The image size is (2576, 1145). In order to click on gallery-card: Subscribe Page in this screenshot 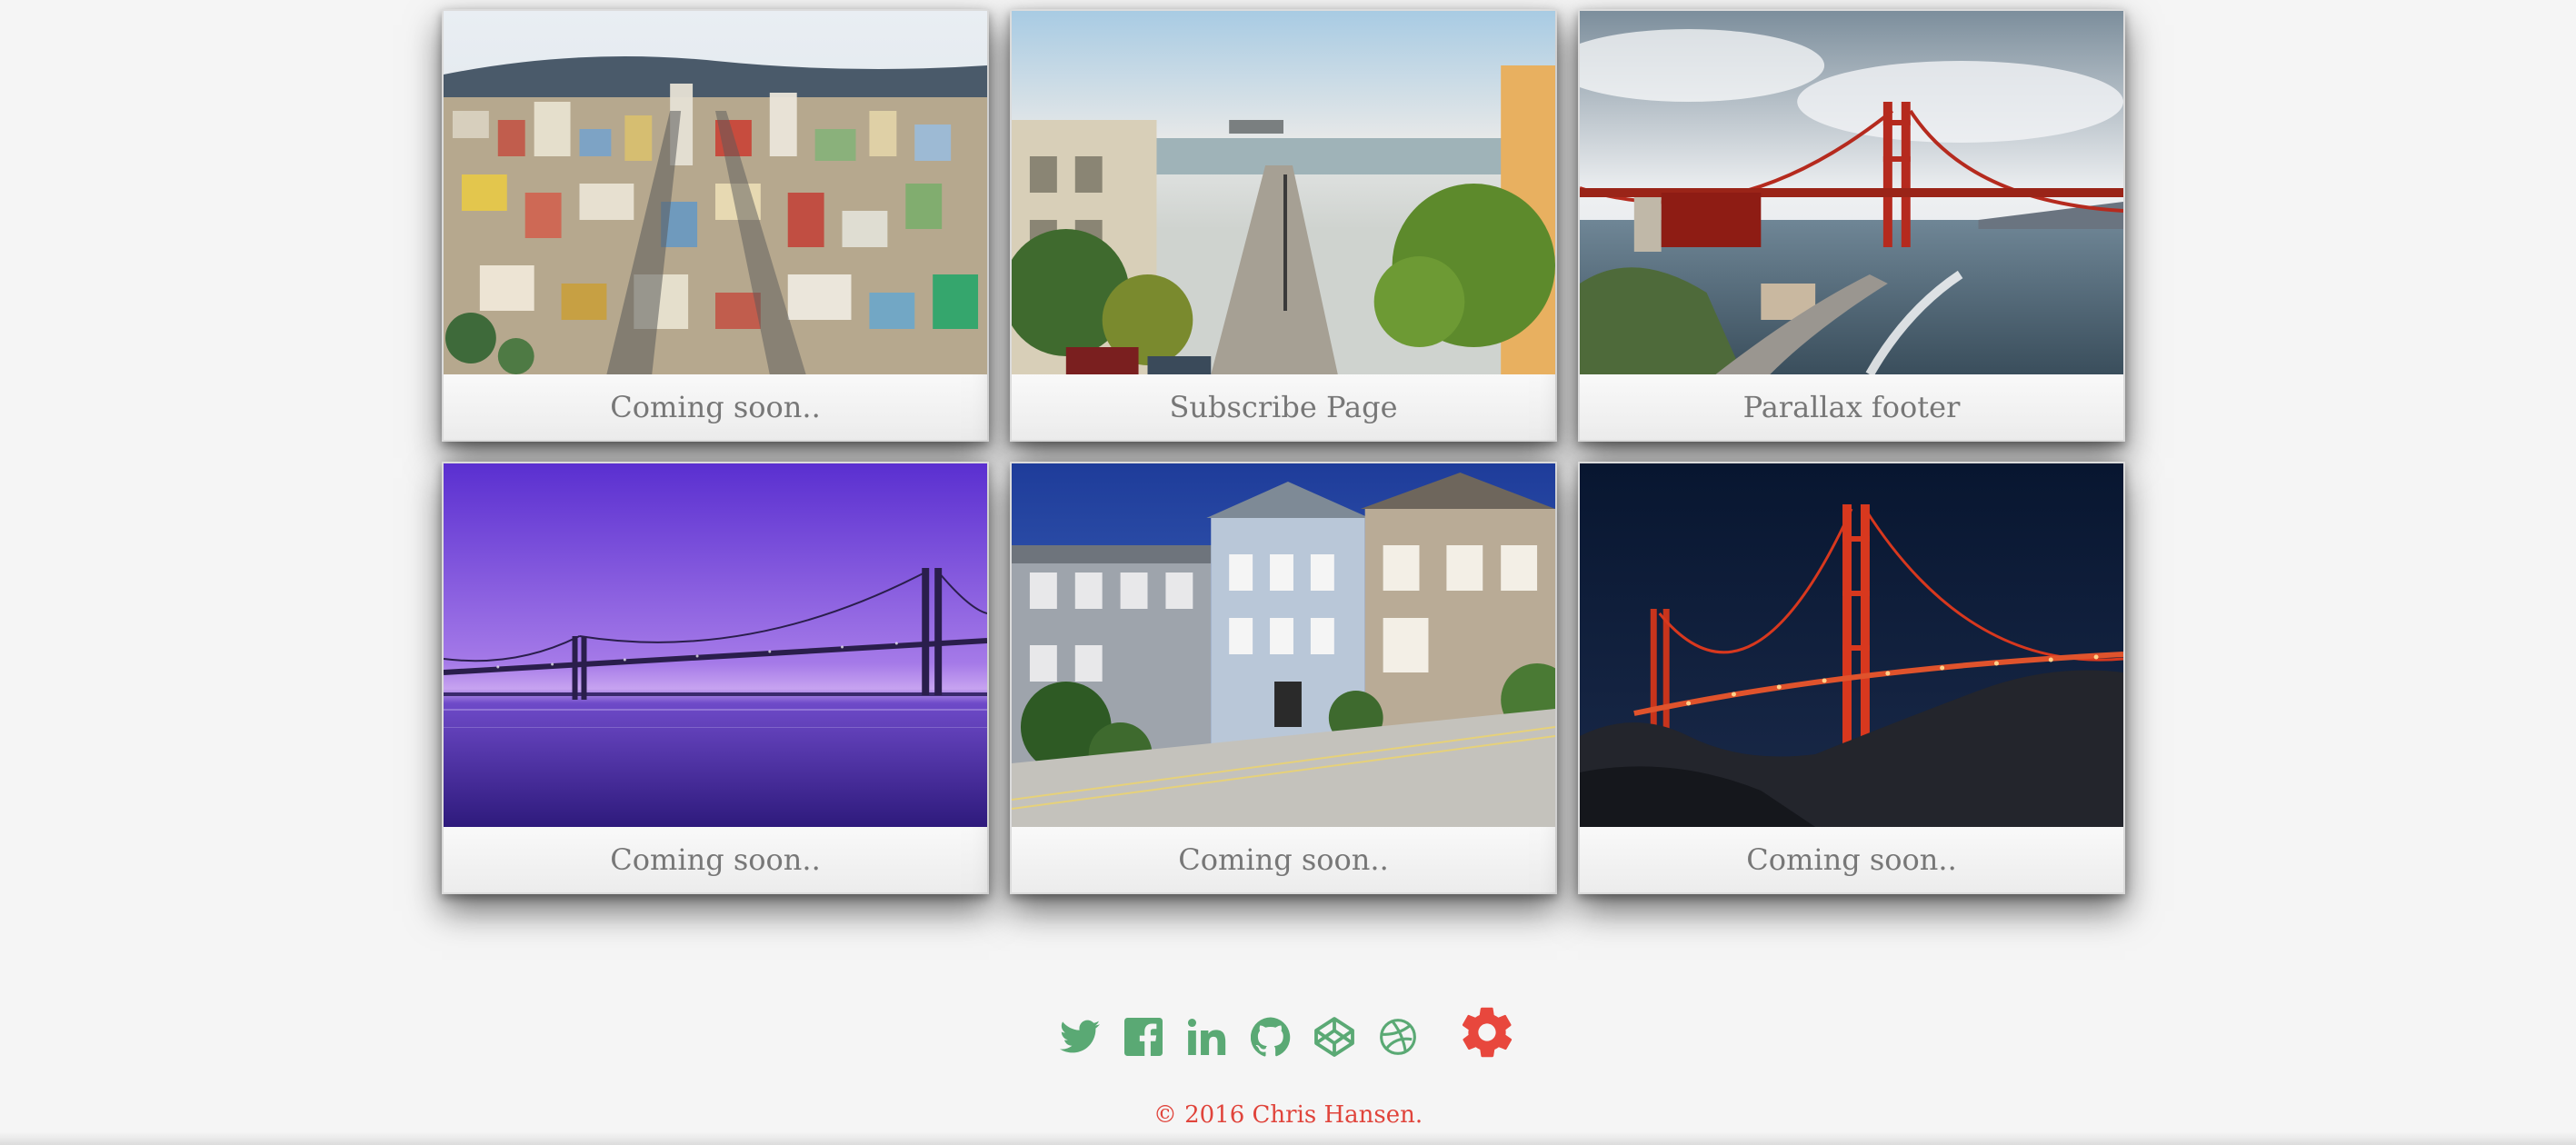, I will do `click(1283, 225)`.